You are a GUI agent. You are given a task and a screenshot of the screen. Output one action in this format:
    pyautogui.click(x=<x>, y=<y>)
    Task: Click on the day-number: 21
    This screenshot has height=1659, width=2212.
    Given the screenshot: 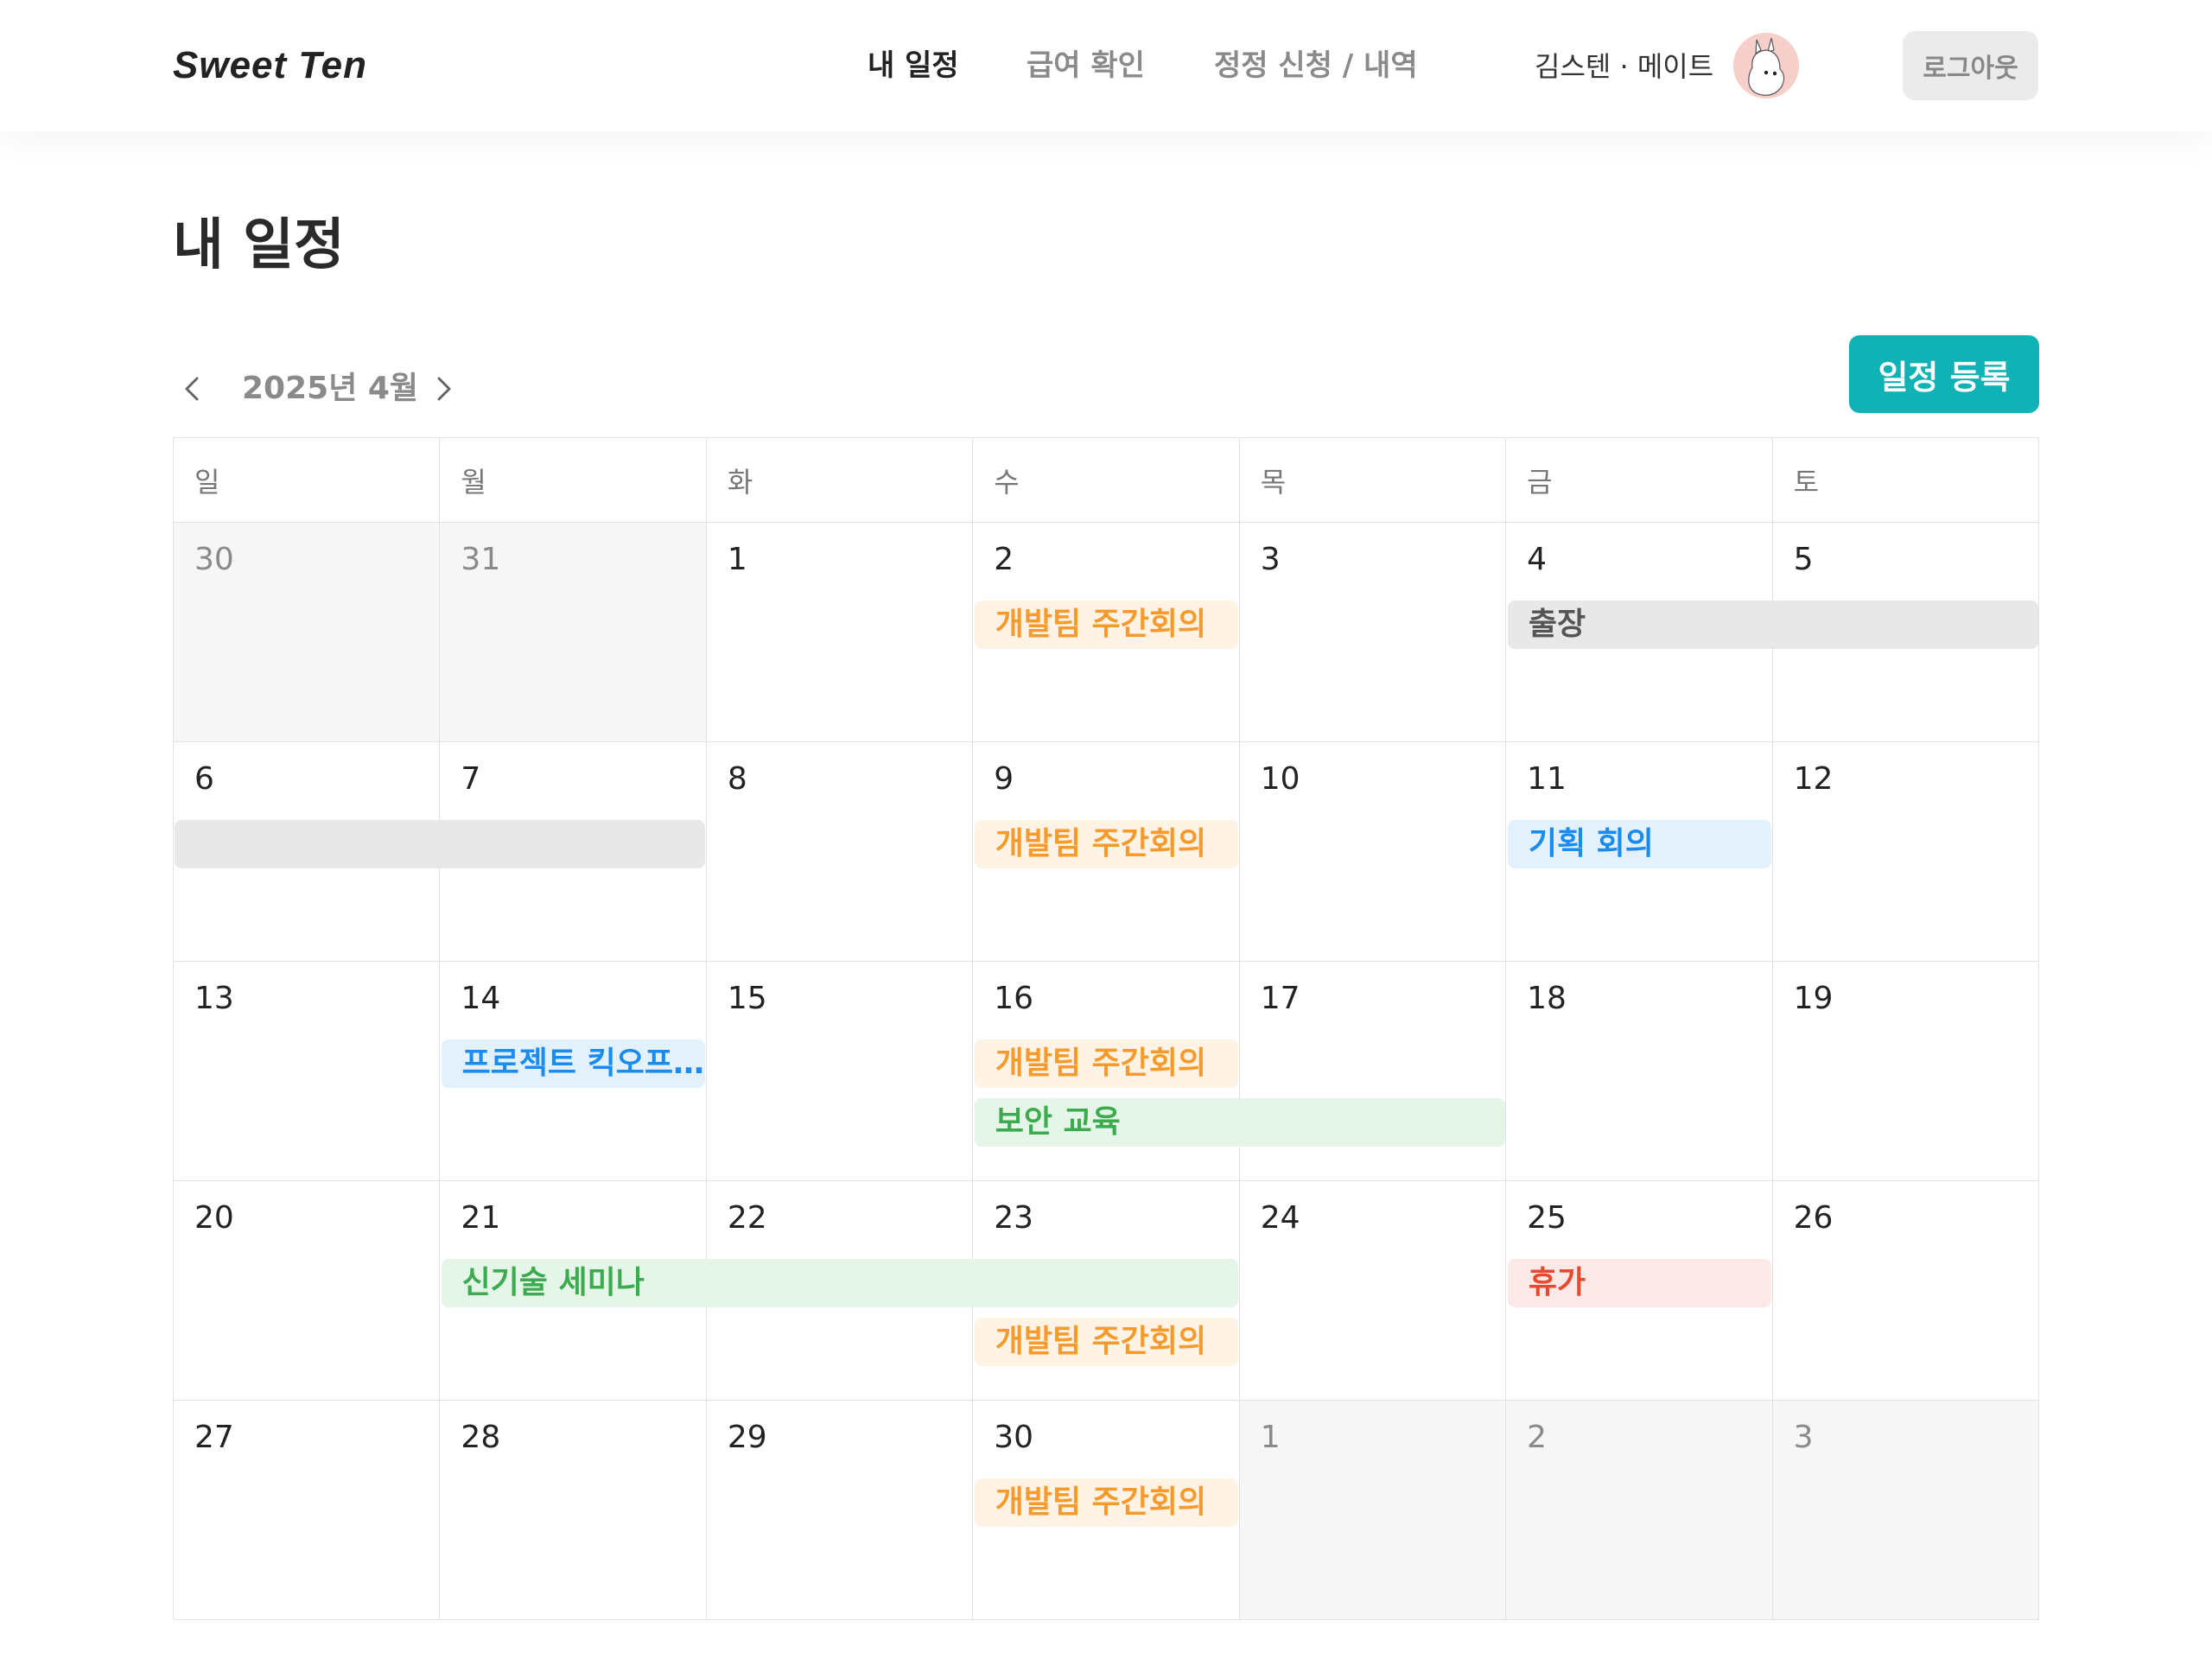 What is the action you would take?
    pyautogui.click(x=481, y=1218)
    